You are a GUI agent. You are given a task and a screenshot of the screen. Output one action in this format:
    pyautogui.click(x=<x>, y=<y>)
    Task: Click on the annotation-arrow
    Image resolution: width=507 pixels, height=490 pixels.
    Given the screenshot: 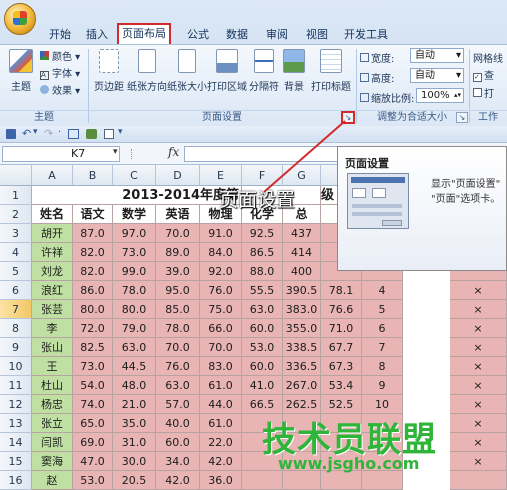 What is the action you would take?
    pyautogui.click(x=304, y=156)
    